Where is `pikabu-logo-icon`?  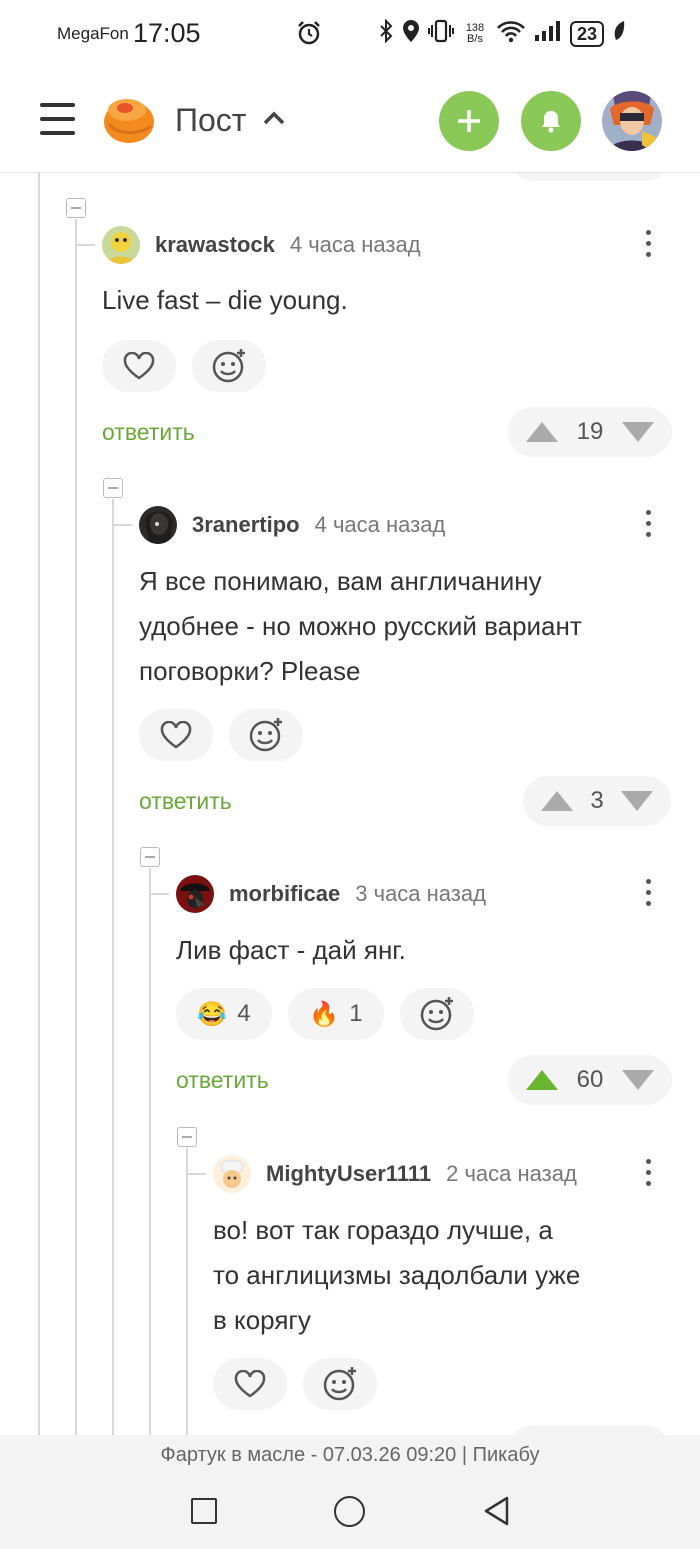
pikabu-logo-icon is located at coordinates (129, 120).